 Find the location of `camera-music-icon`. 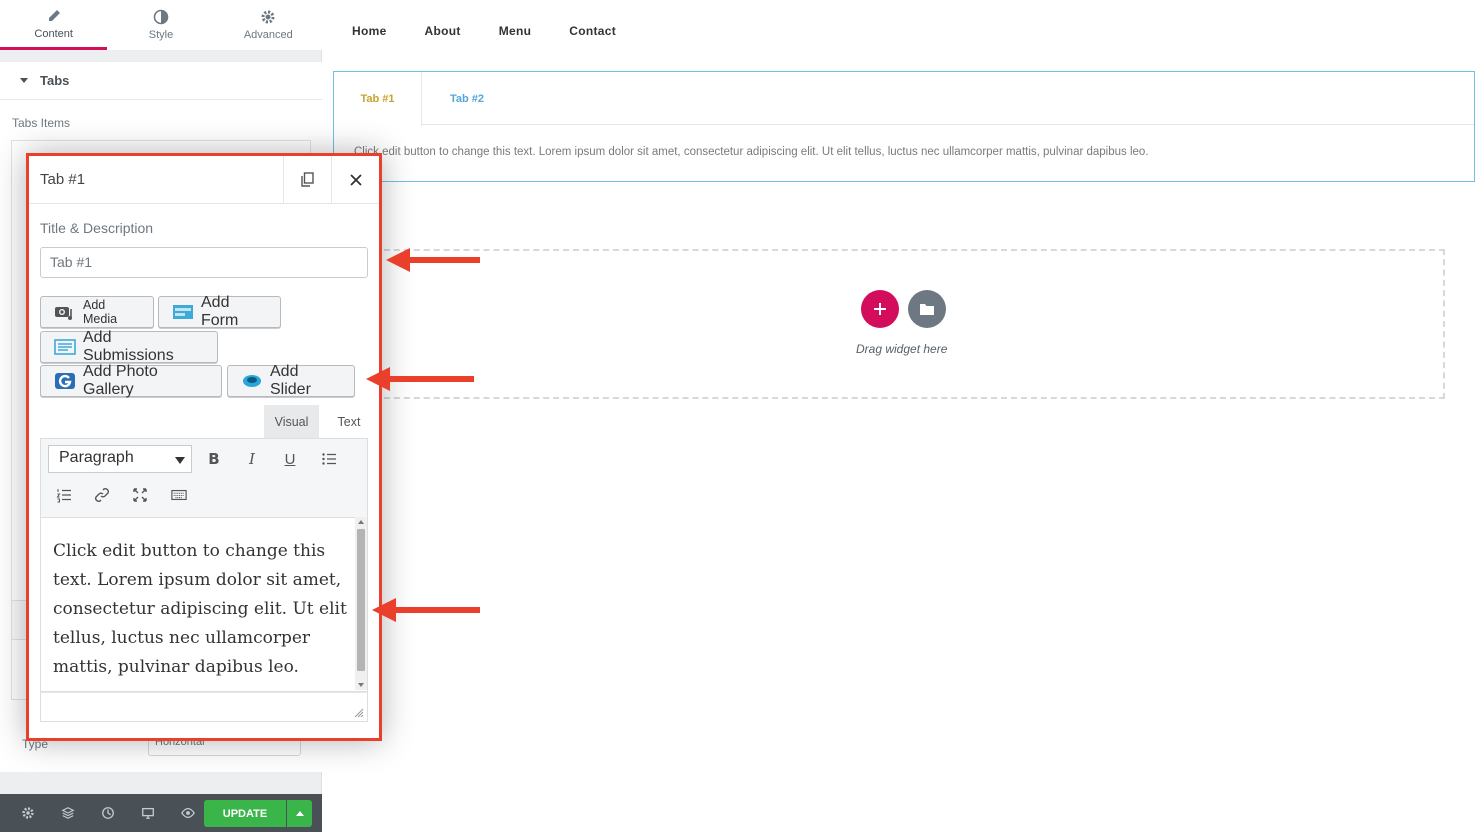

camera-music-icon is located at coordinates (63, 313).